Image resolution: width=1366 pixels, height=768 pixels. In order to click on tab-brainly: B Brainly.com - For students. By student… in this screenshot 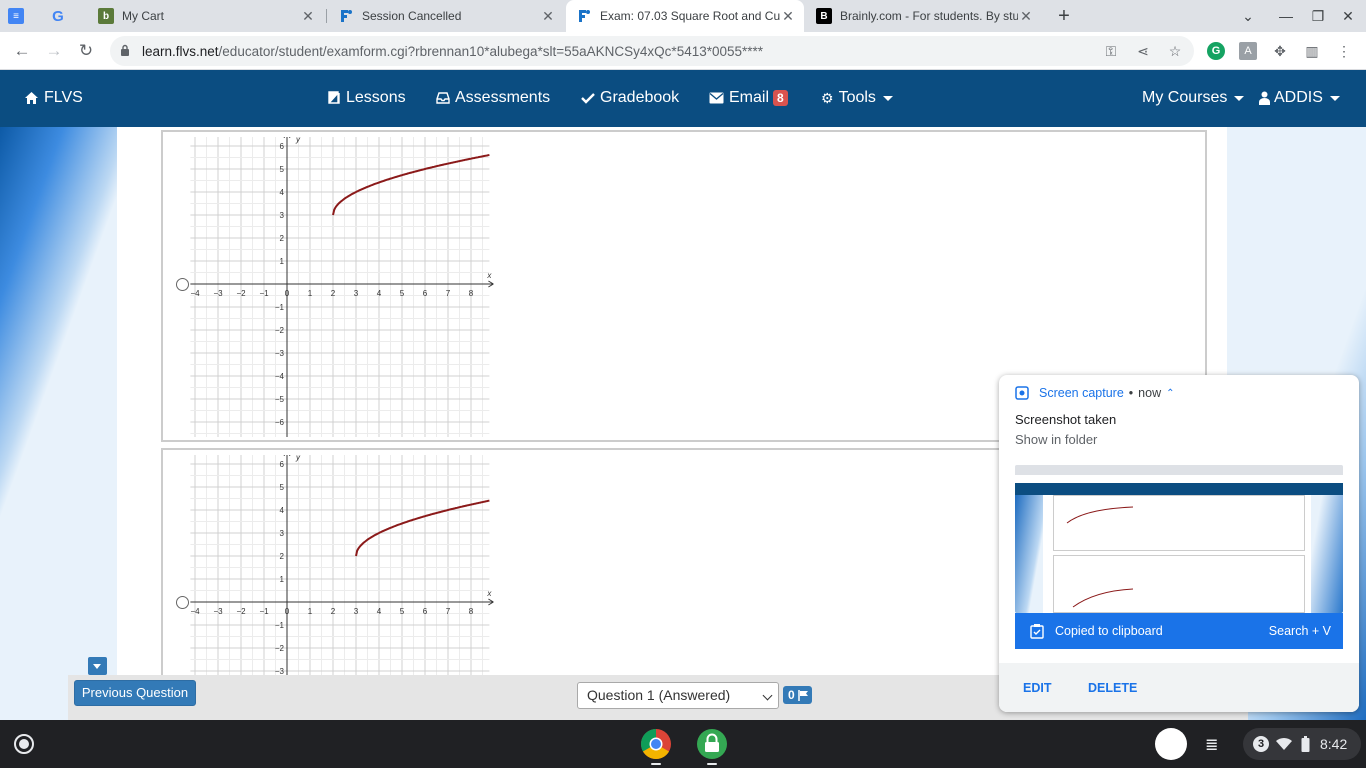, I will do `click(924, 16)`.